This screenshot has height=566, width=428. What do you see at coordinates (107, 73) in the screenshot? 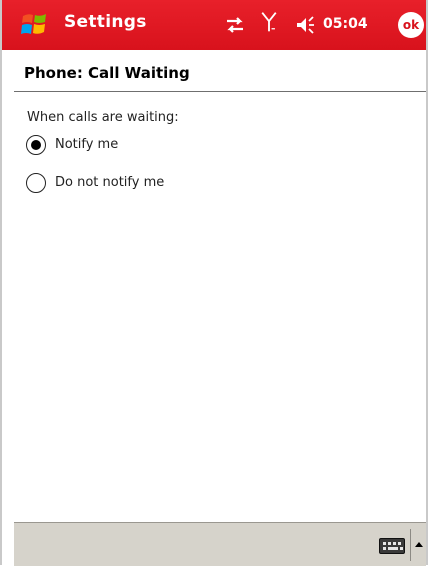
I see `page-title: Phone: Call Waiting` at bounding box center [107, 73].